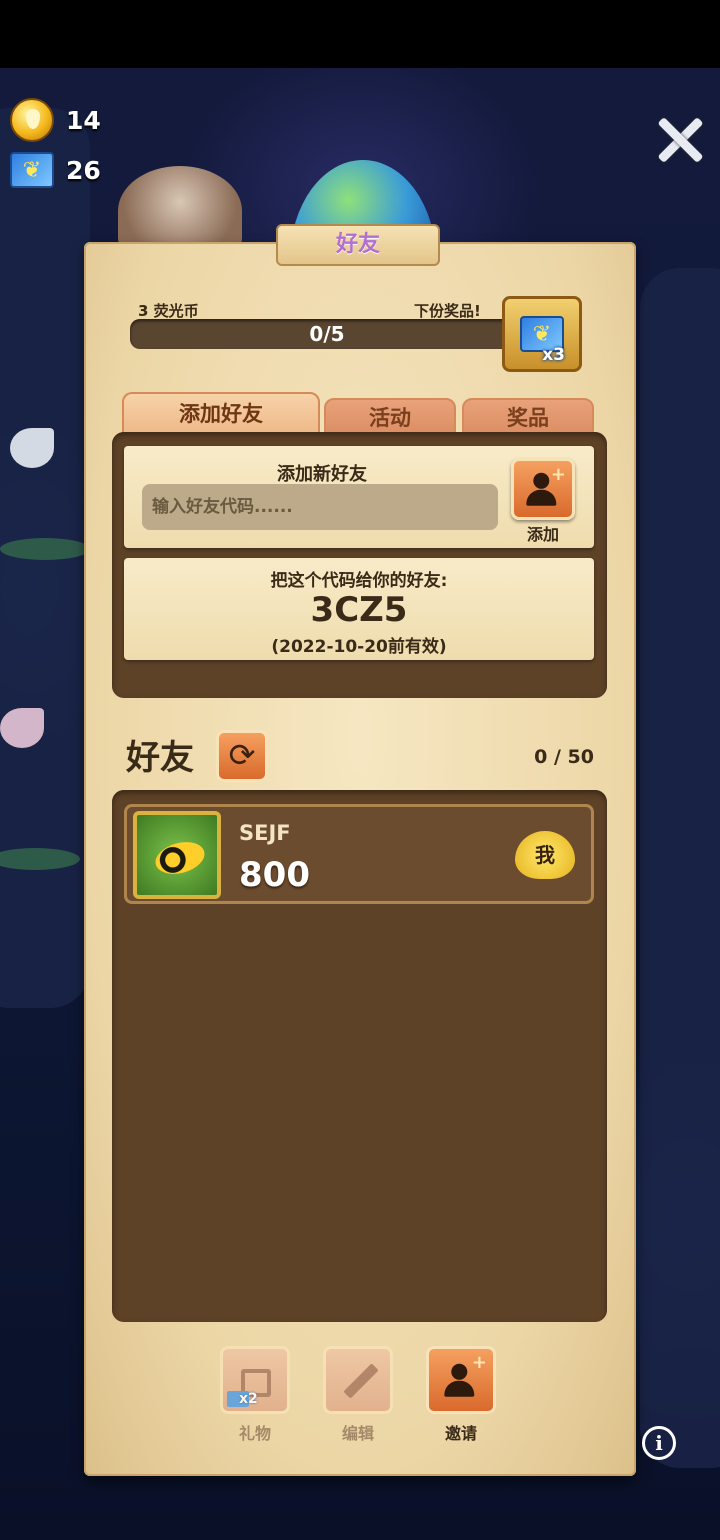  What do you see at coordinates (322, 474) in the screenshot?
I see `add-friend-title: 添加新好友` at bounding box center [322, 474].